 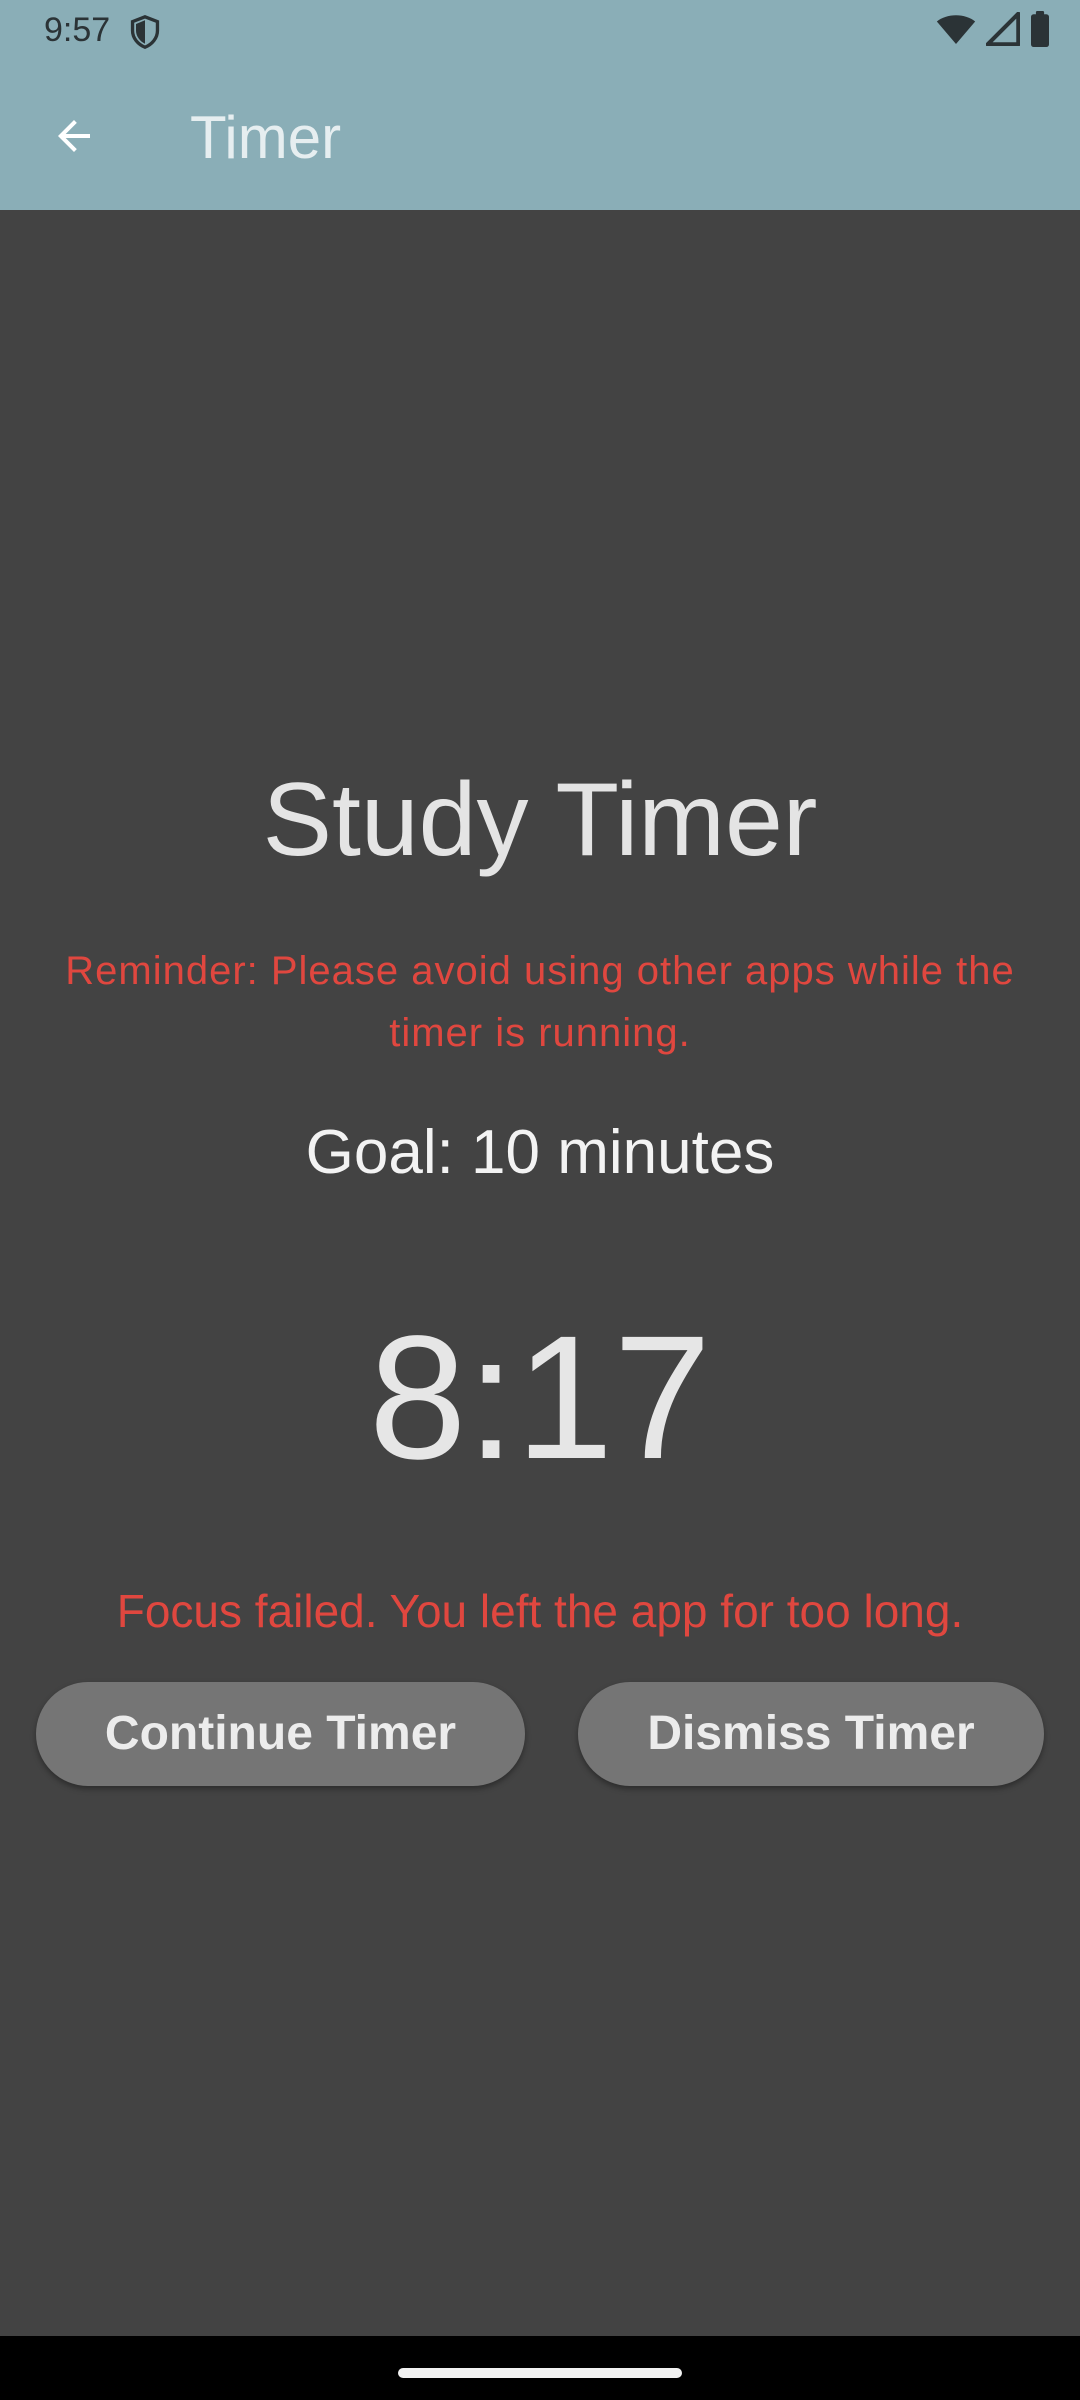 What do you see at coordinates (540, 31) in the screenshot?
I see `status-bar: 9:57` at bounding box center [540, 31].